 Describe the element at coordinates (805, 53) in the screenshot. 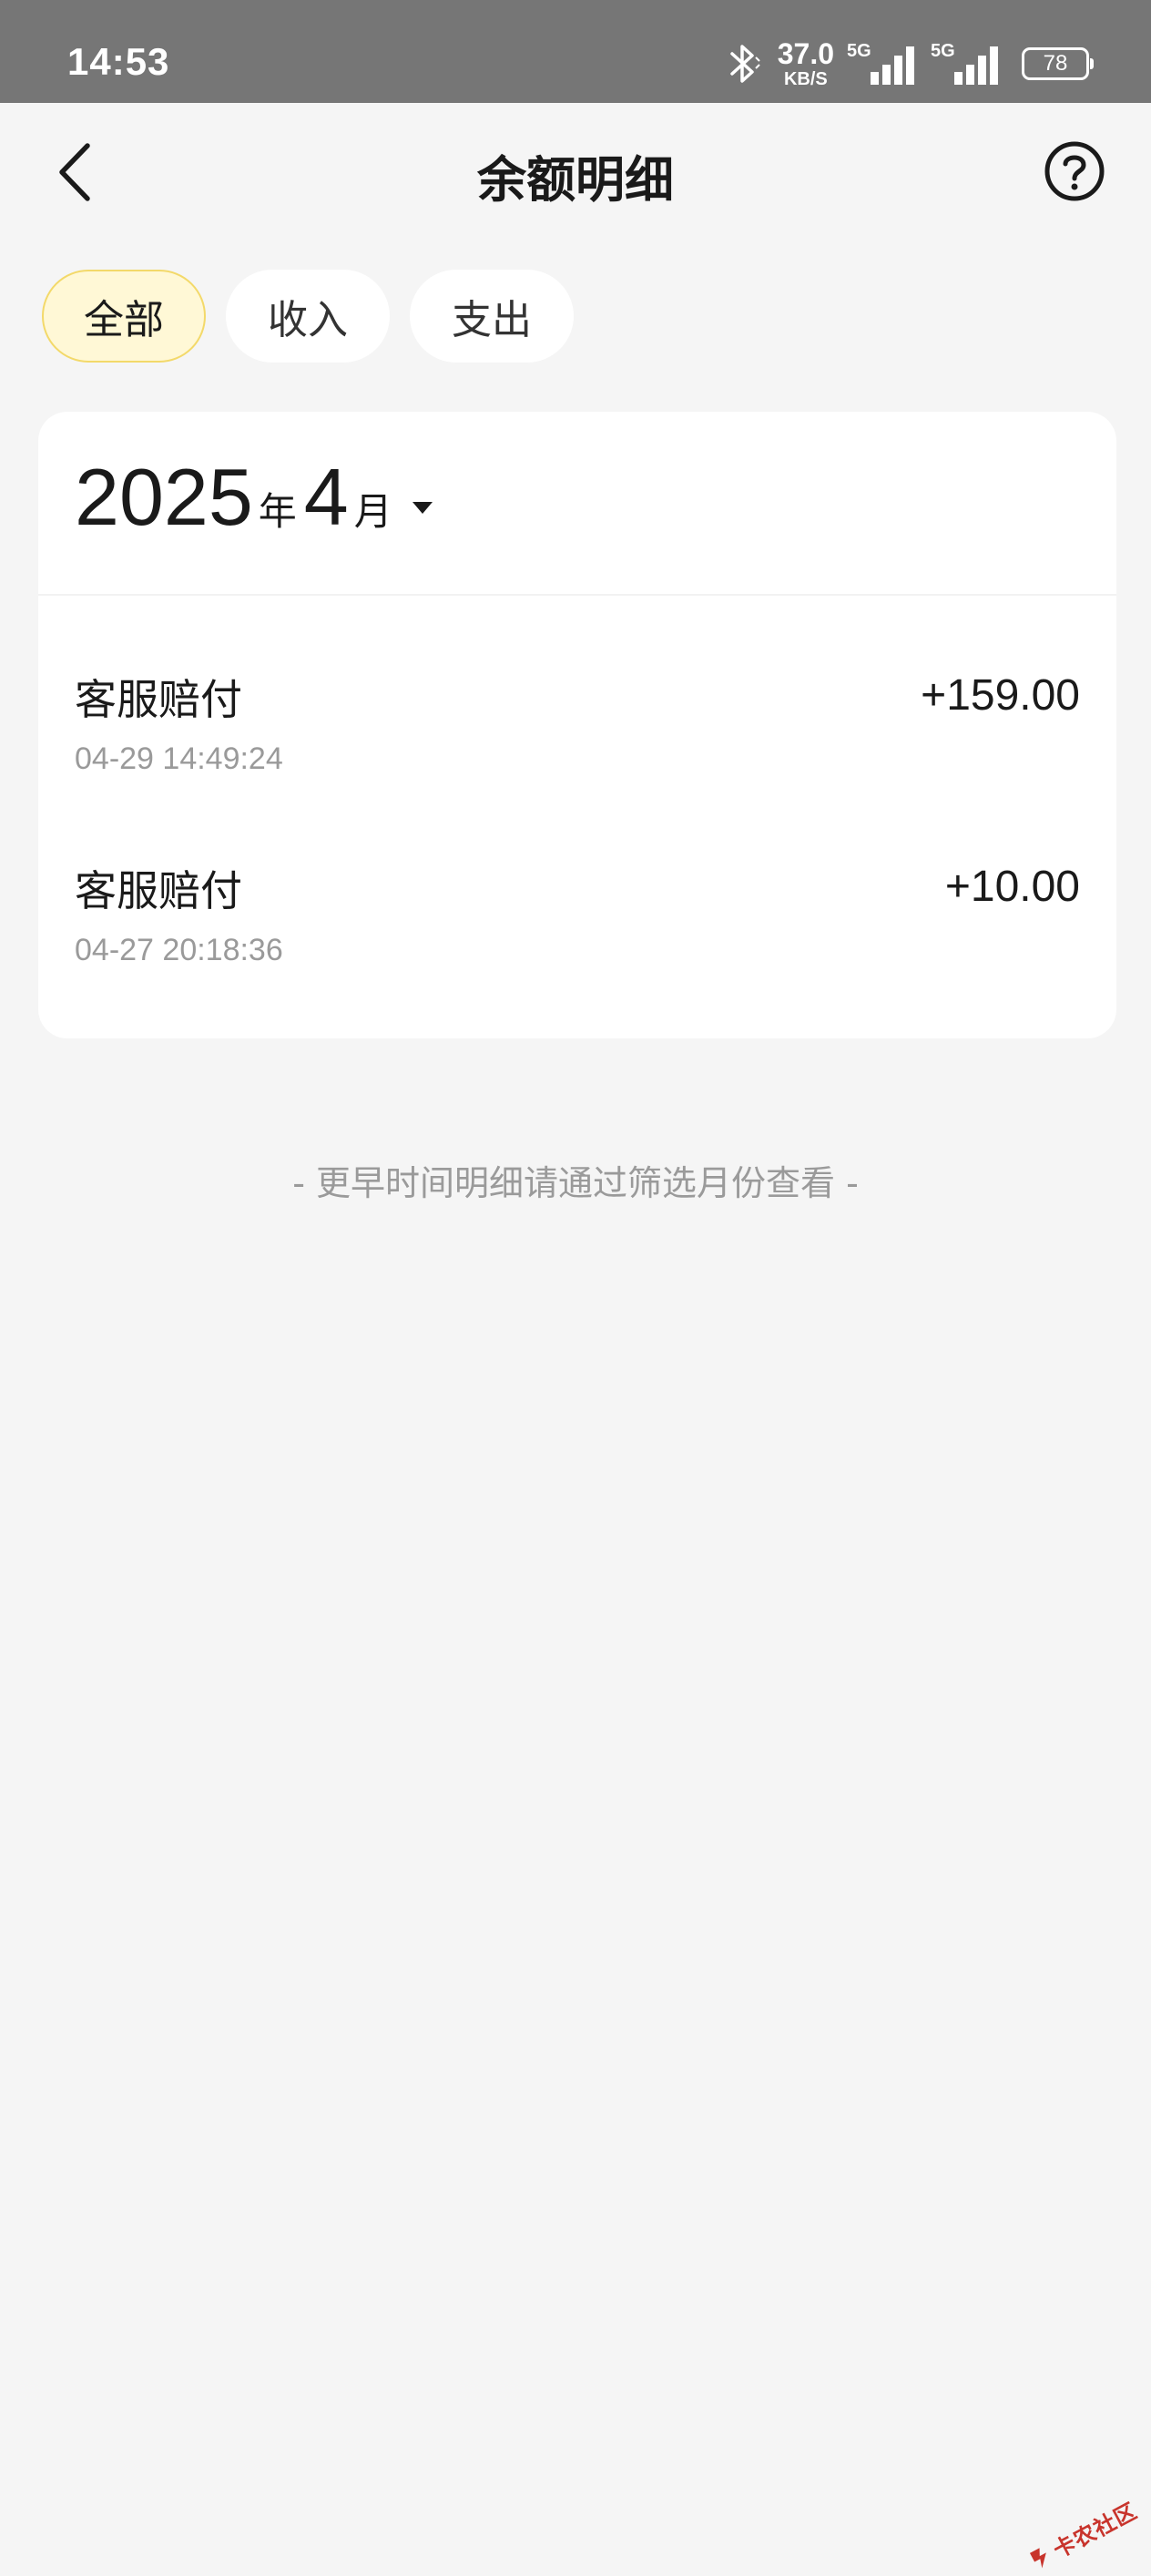

I see `network-speed-value: 37.0` at that location.